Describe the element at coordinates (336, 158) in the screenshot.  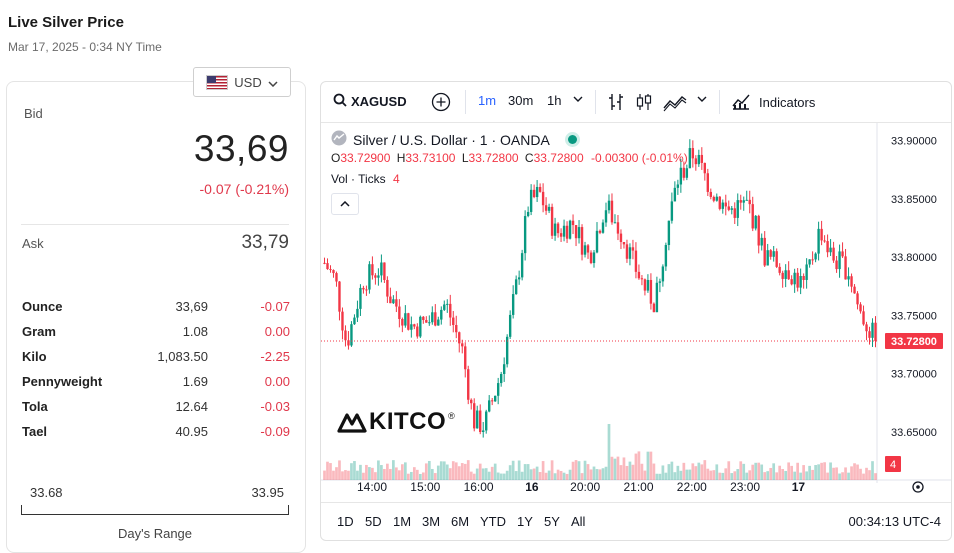
I see `open-label: O` at that location.